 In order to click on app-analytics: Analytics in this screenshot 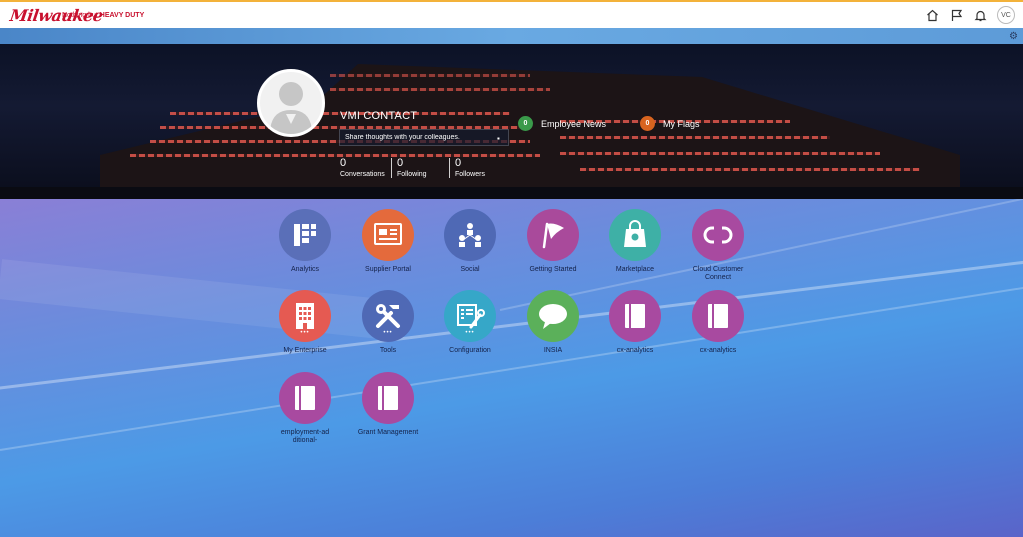, I will do `click(305, 241)`.